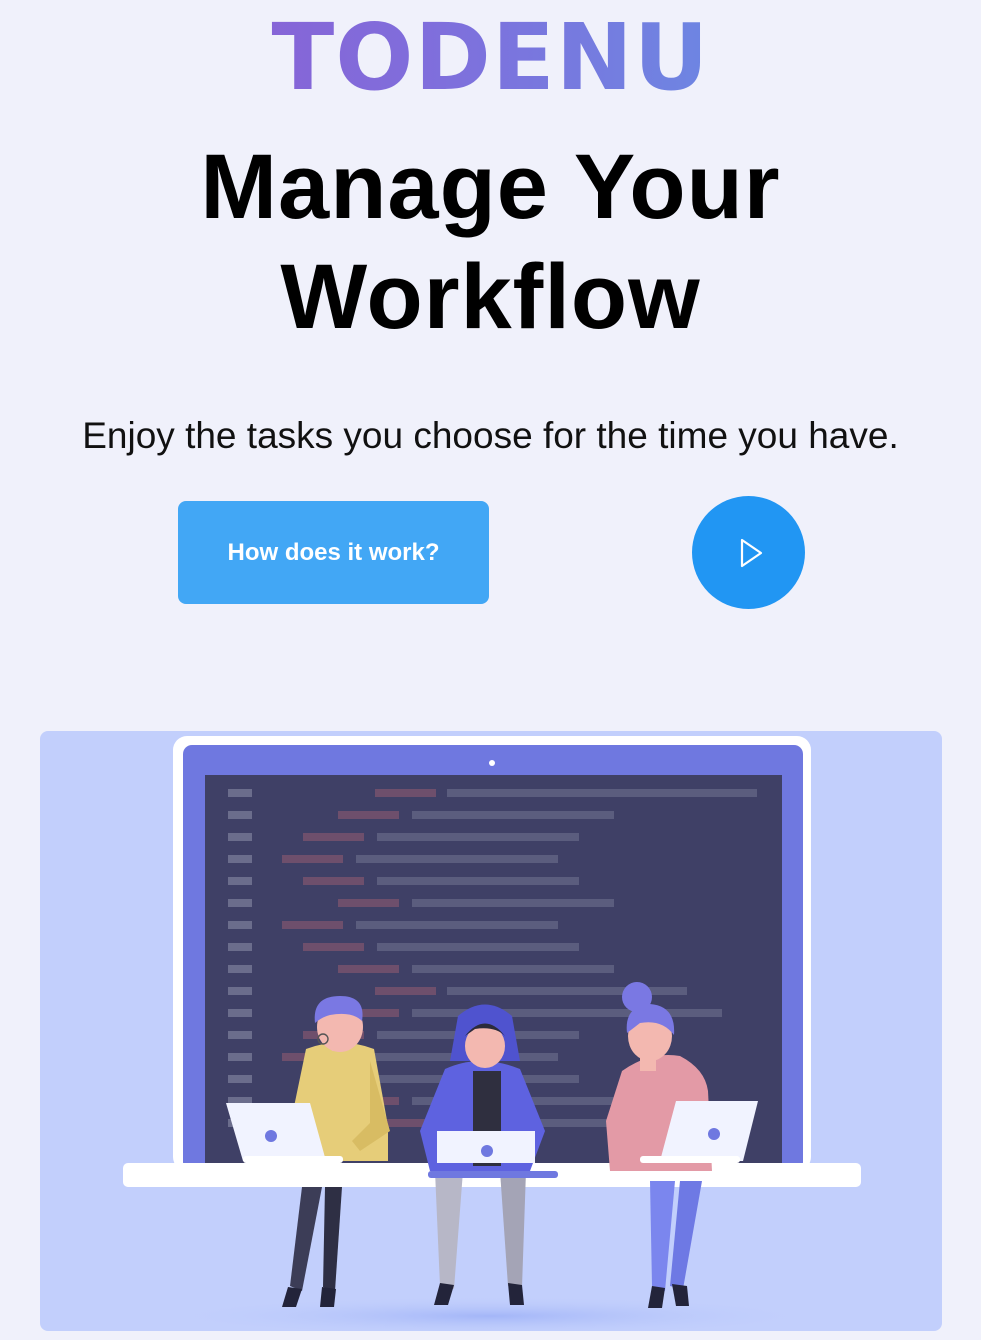 The height and width of the screenshot is (1340, 981). Describe the element at coordinates (490, 297) in the screenshot. I see `headline-line-2: Workflow` at that location.